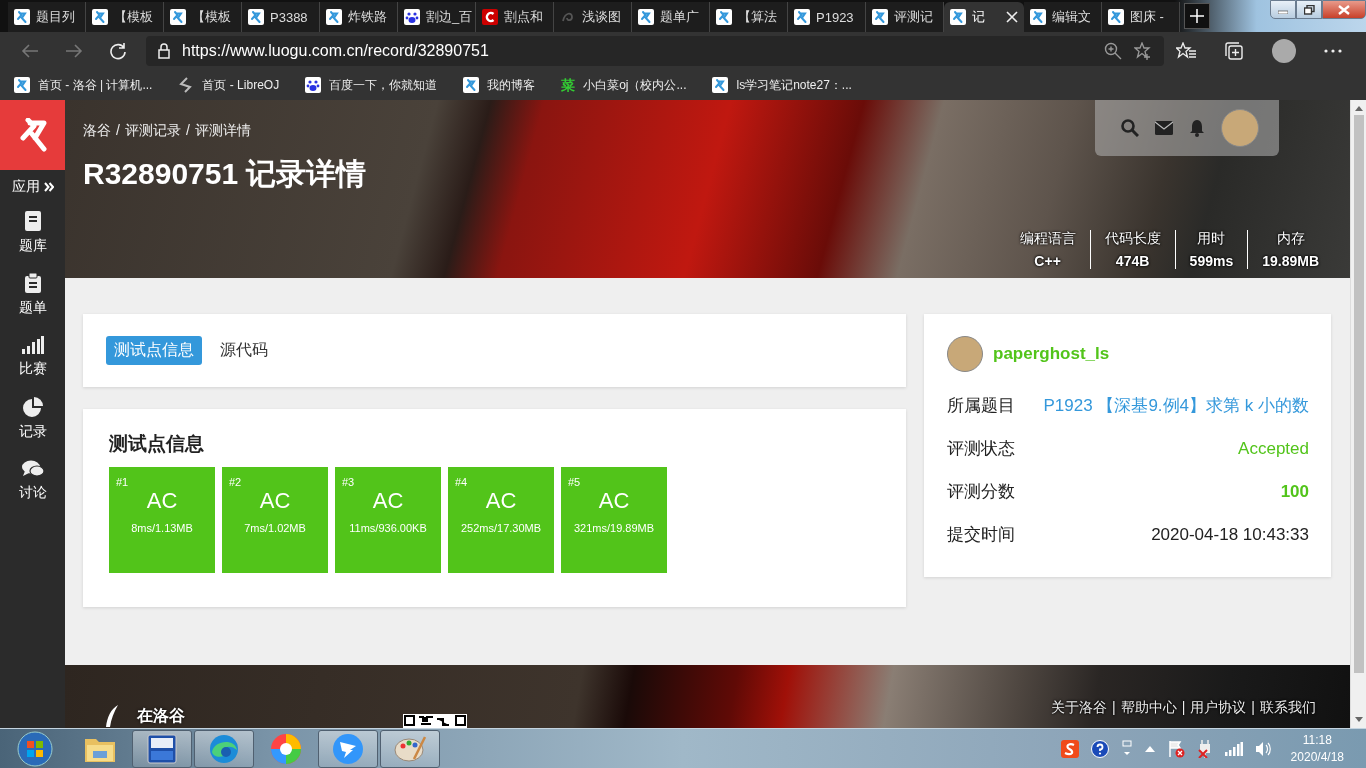  What do you see at coordinates (371, 85) in the screenshot?
I see `bookmark-link: 百度一下，你就知道` at bounding box center [371, 85].